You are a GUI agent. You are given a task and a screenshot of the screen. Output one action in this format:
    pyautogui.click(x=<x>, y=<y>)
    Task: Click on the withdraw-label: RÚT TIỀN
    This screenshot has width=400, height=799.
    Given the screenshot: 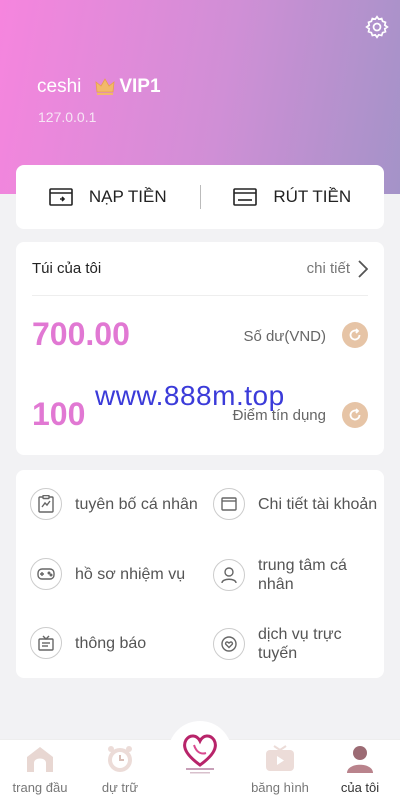 What is the action you would take?
    pyautogui.click(x=312, y=196)
    